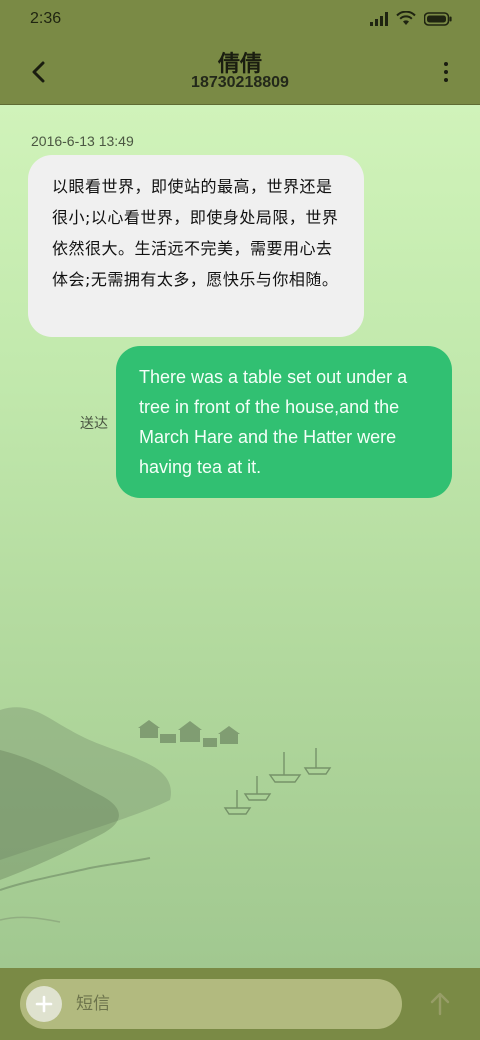  Describe the element at coordinates (406, 20) in the screenshot. I see `wifi-icon` at that location.